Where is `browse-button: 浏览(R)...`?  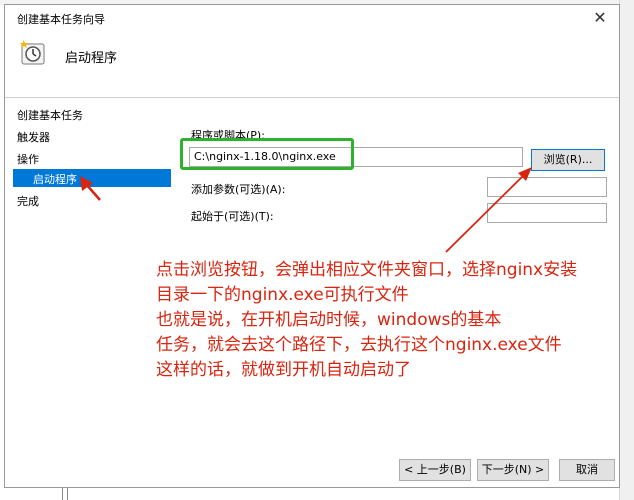
browse-button: 浏览(R)... is located at coordinates (568, 160).